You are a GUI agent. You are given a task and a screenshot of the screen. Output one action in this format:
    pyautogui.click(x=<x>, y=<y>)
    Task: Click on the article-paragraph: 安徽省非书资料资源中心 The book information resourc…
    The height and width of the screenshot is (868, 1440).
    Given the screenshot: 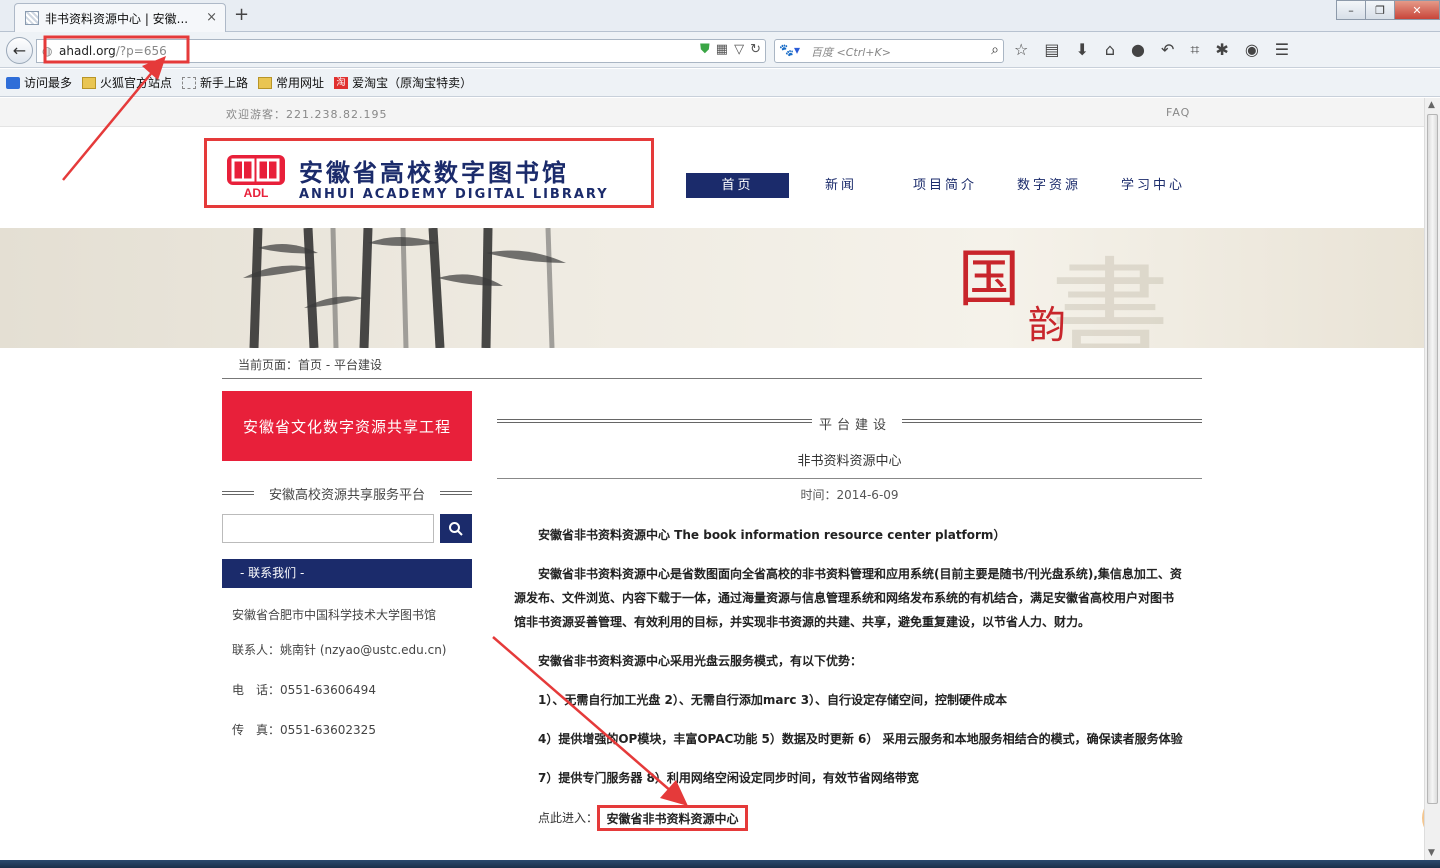 What is the action you would take?
    pyautogui.click(x=772, y=535)
    